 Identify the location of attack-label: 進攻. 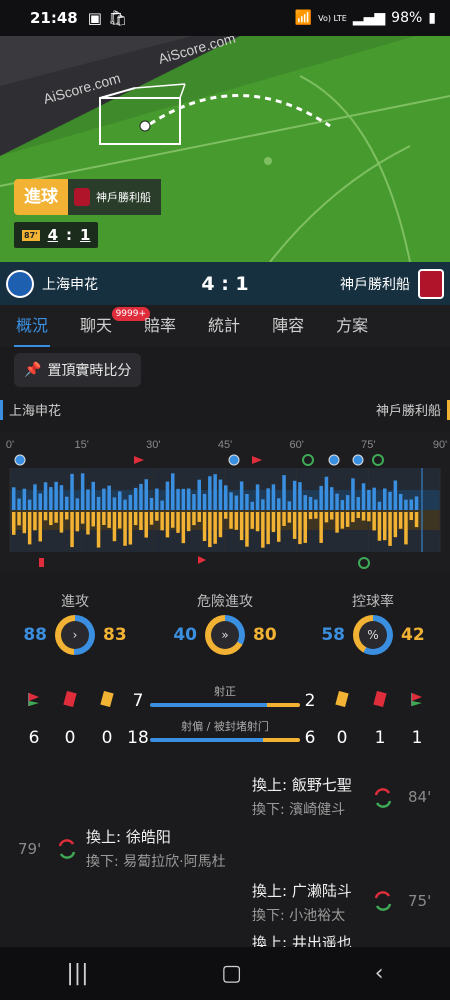
(75, 602).